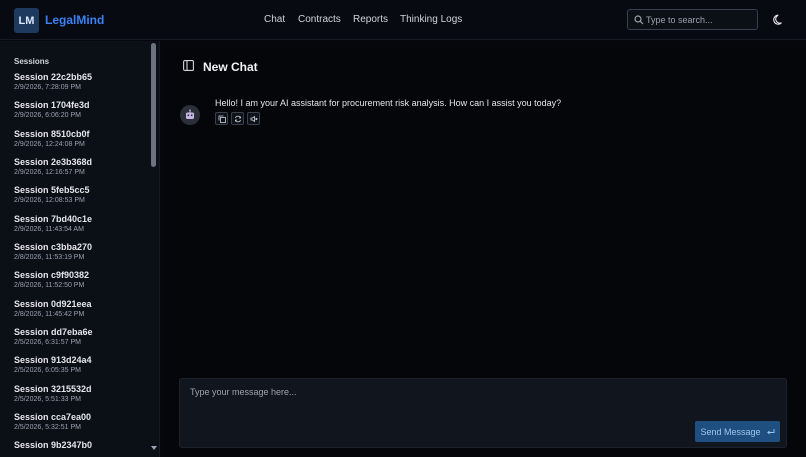  What do you see at coordinates (52, 275) in the screenshot?
I see `session-name: Session c9f90382` at bounding box center [52, 275].